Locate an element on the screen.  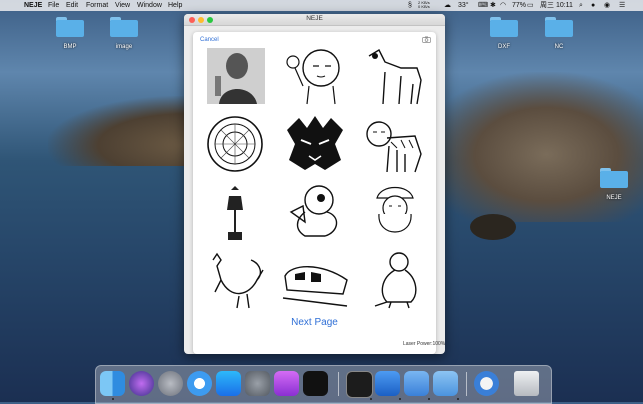
santa-claus-thumbnail is located at coordinates (395, 212).